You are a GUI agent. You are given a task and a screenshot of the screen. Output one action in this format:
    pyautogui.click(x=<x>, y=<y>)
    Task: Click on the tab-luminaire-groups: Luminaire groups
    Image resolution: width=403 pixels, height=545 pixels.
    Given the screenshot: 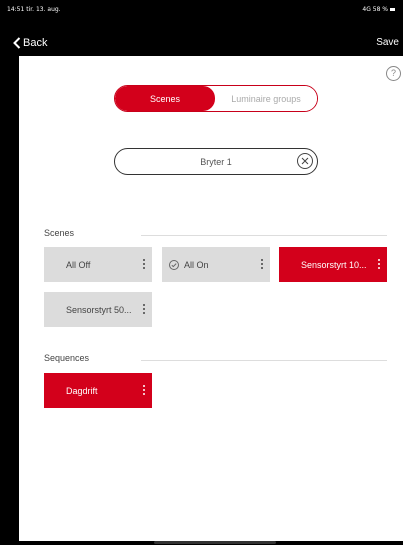 What is the action you would take?
    pyautogui.click(x=266, y=98)
    